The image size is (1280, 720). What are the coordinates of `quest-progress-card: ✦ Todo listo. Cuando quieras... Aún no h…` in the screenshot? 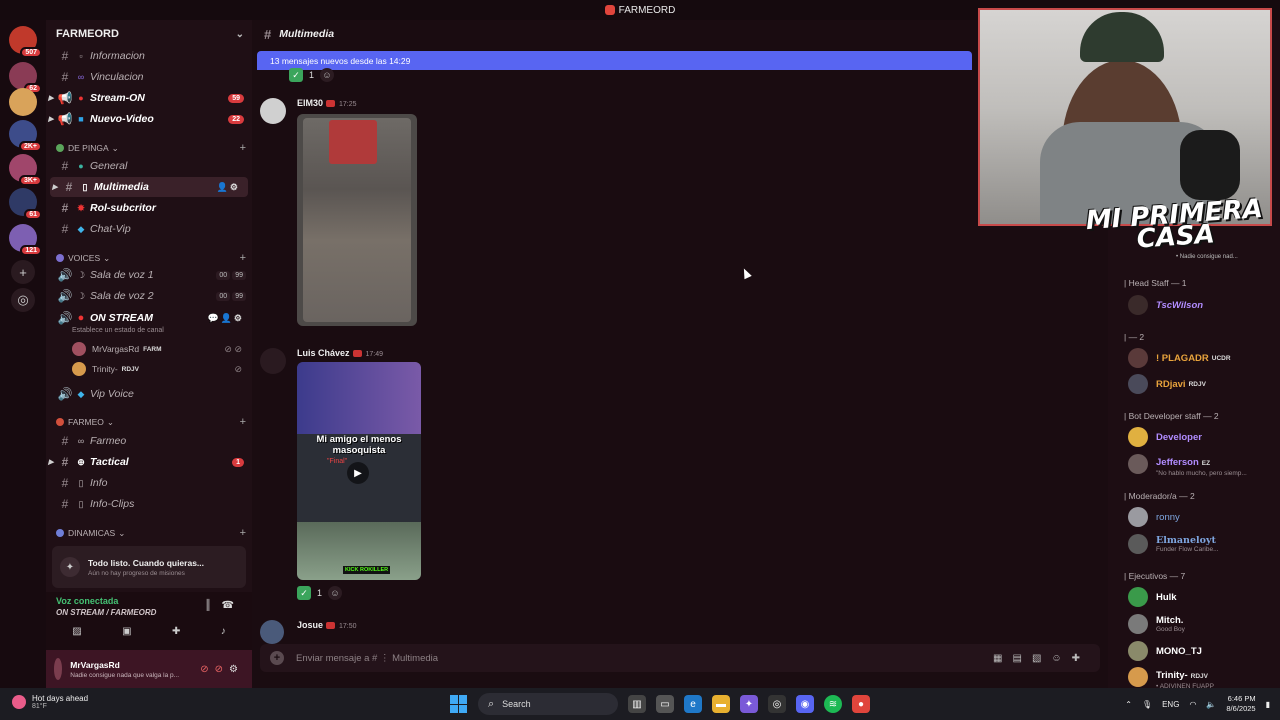 It's located at (149, 567).